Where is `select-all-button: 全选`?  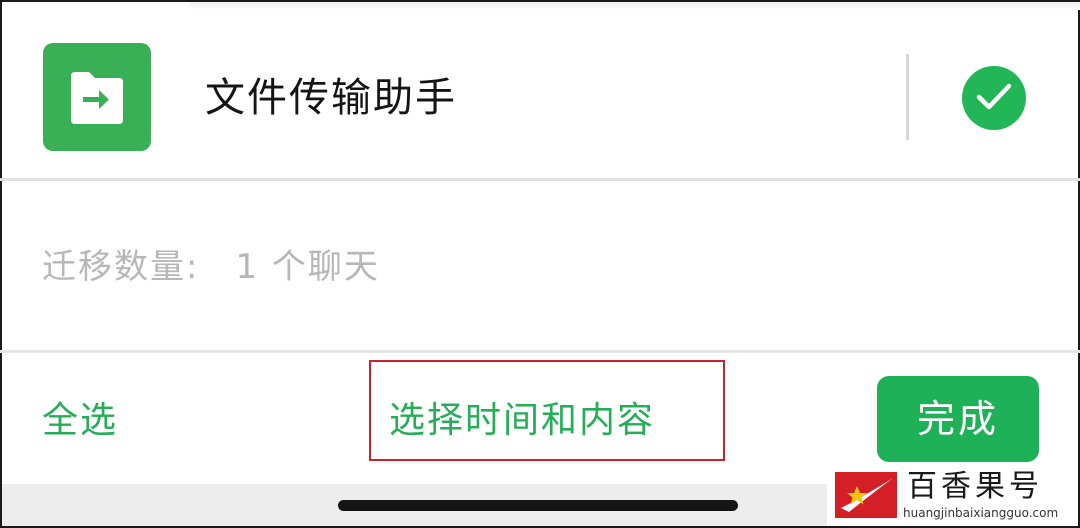 select-all-button: 全选 is located at coordinates (80, 421).